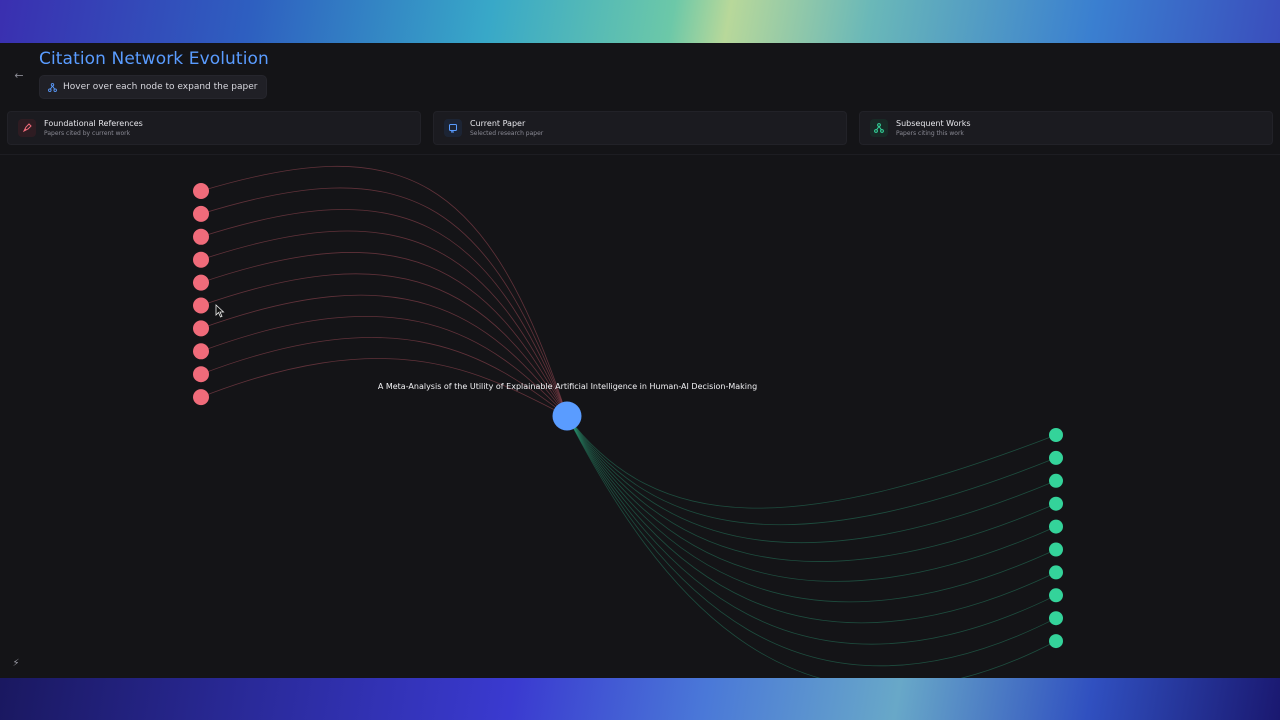  I want to click on lightning-icon: ⚡︎, so click(16, 664).